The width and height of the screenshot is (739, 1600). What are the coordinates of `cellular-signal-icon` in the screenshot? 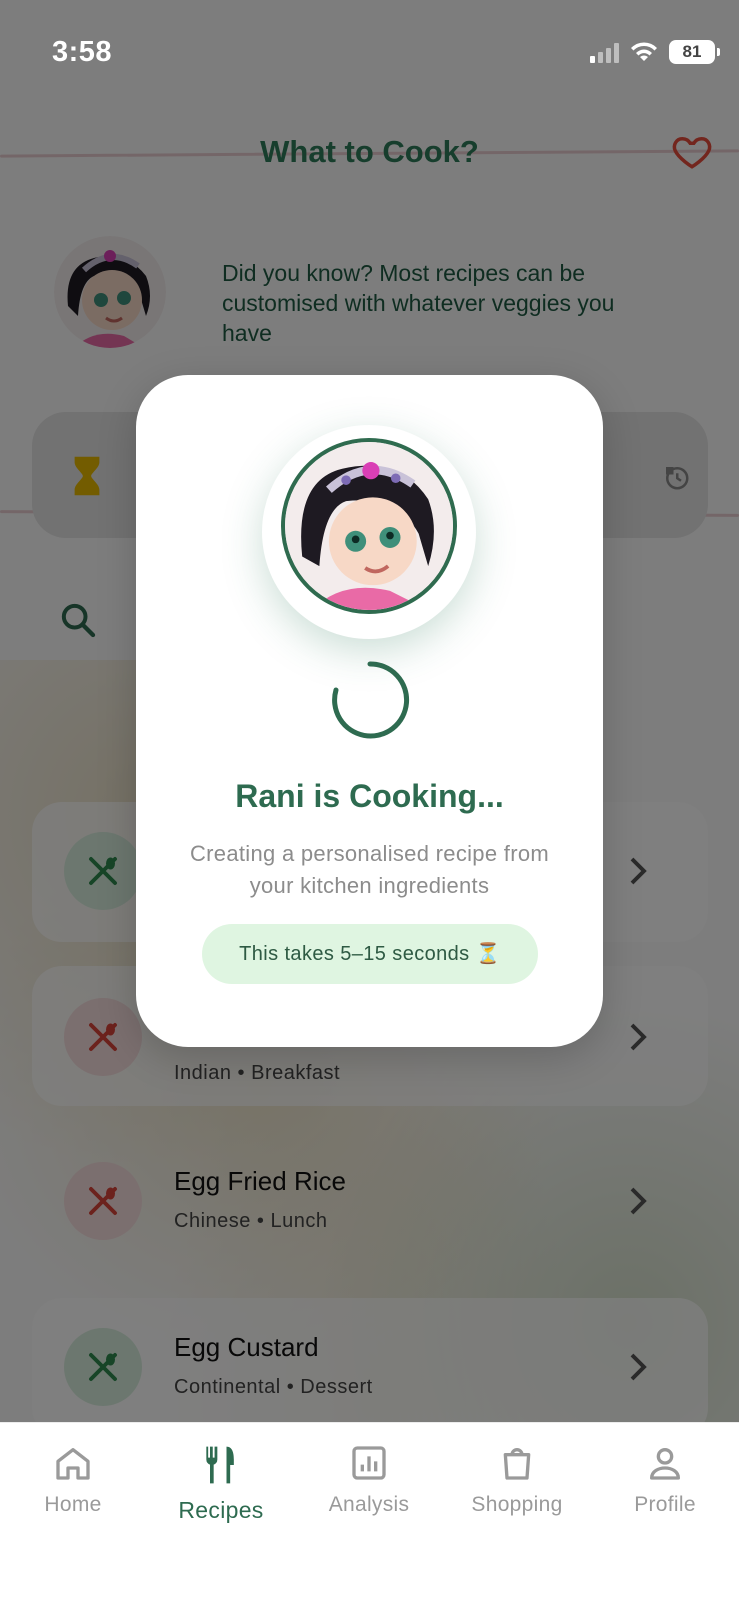 It's located at (604, 52).